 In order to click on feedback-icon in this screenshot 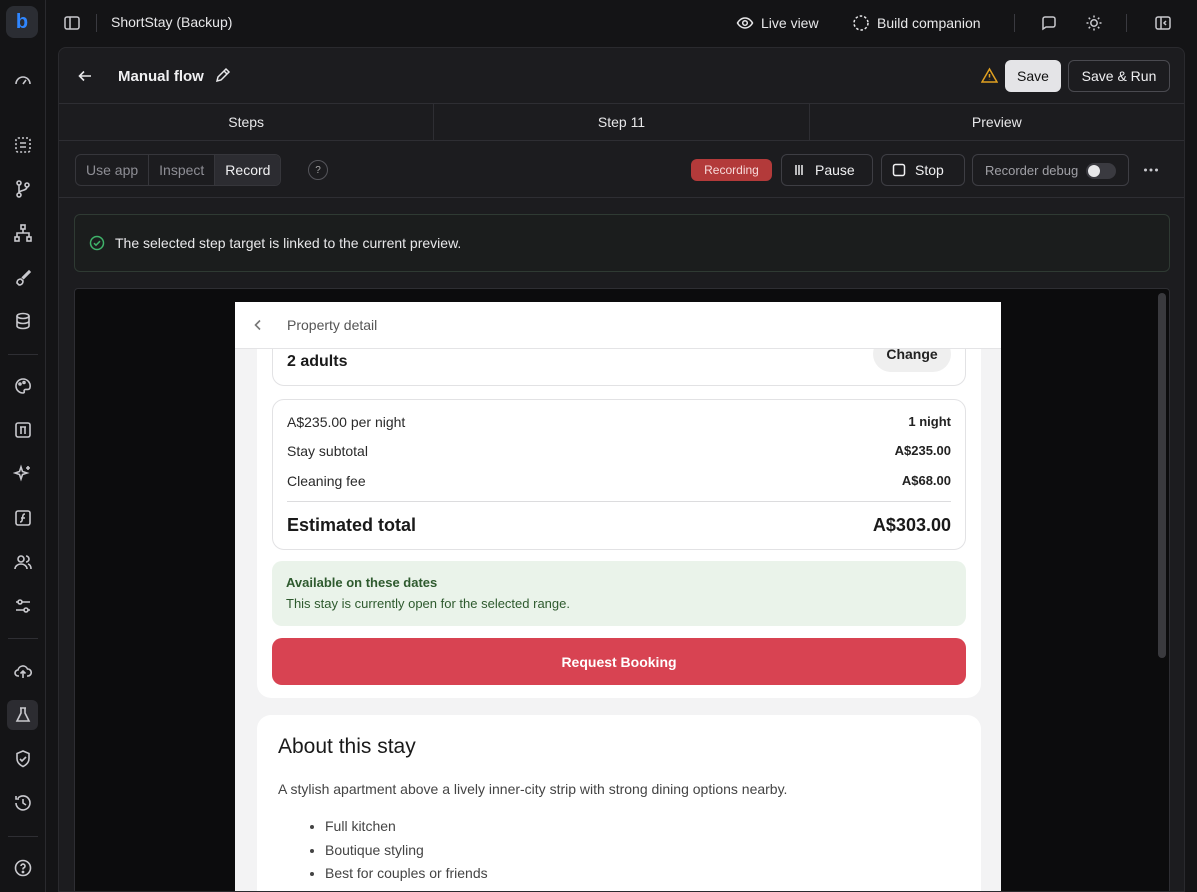, I will do `click(1049, 23)`.